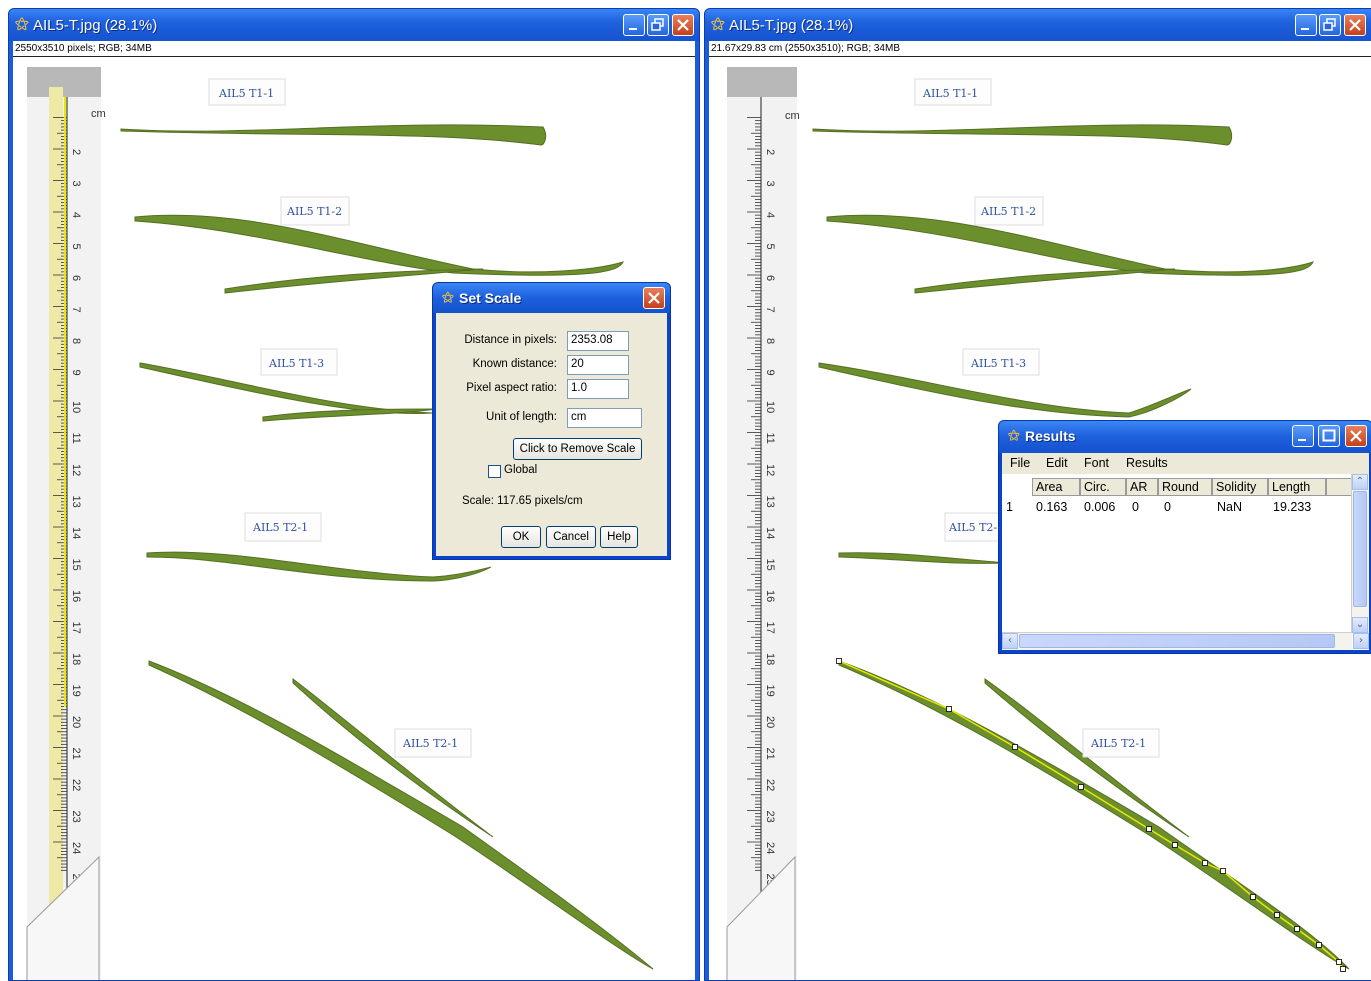 This screenshot has width=1371, height=981. Describe the element at coordinates (1100, 507) in the screenshot. I see `table-cell: 0.006` at that location.